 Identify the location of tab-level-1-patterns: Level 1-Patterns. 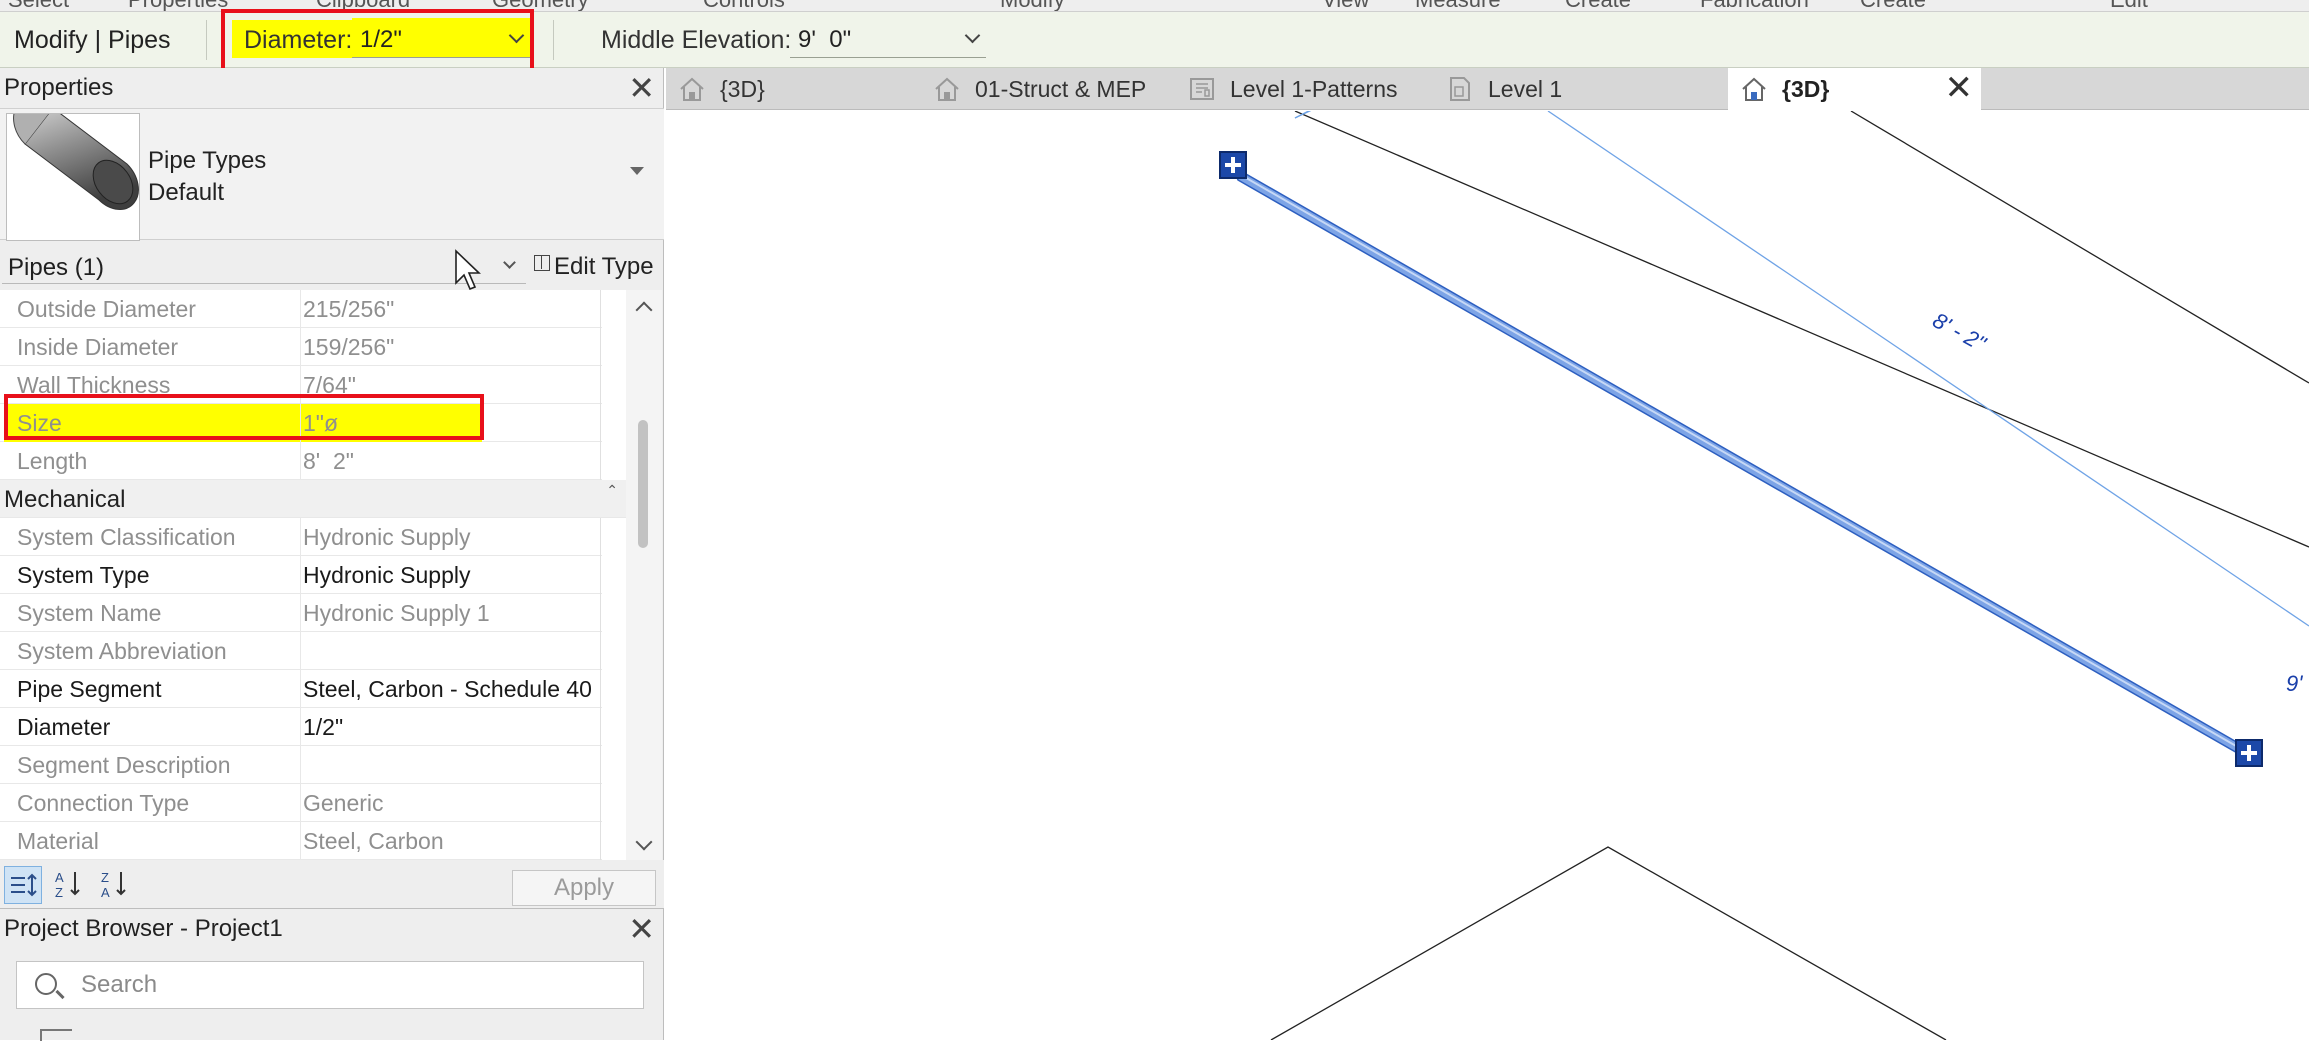
(1305, 89).